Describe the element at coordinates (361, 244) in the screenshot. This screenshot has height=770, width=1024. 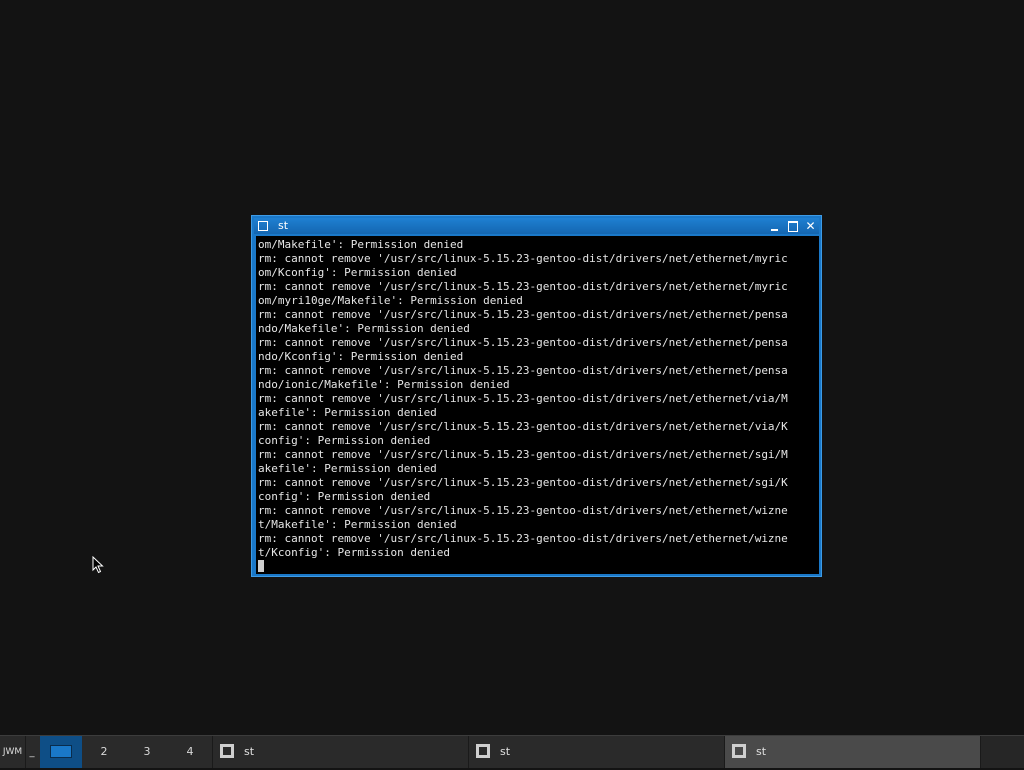
I see `terminal-line: om/Makefile': Permission denied` at that location.